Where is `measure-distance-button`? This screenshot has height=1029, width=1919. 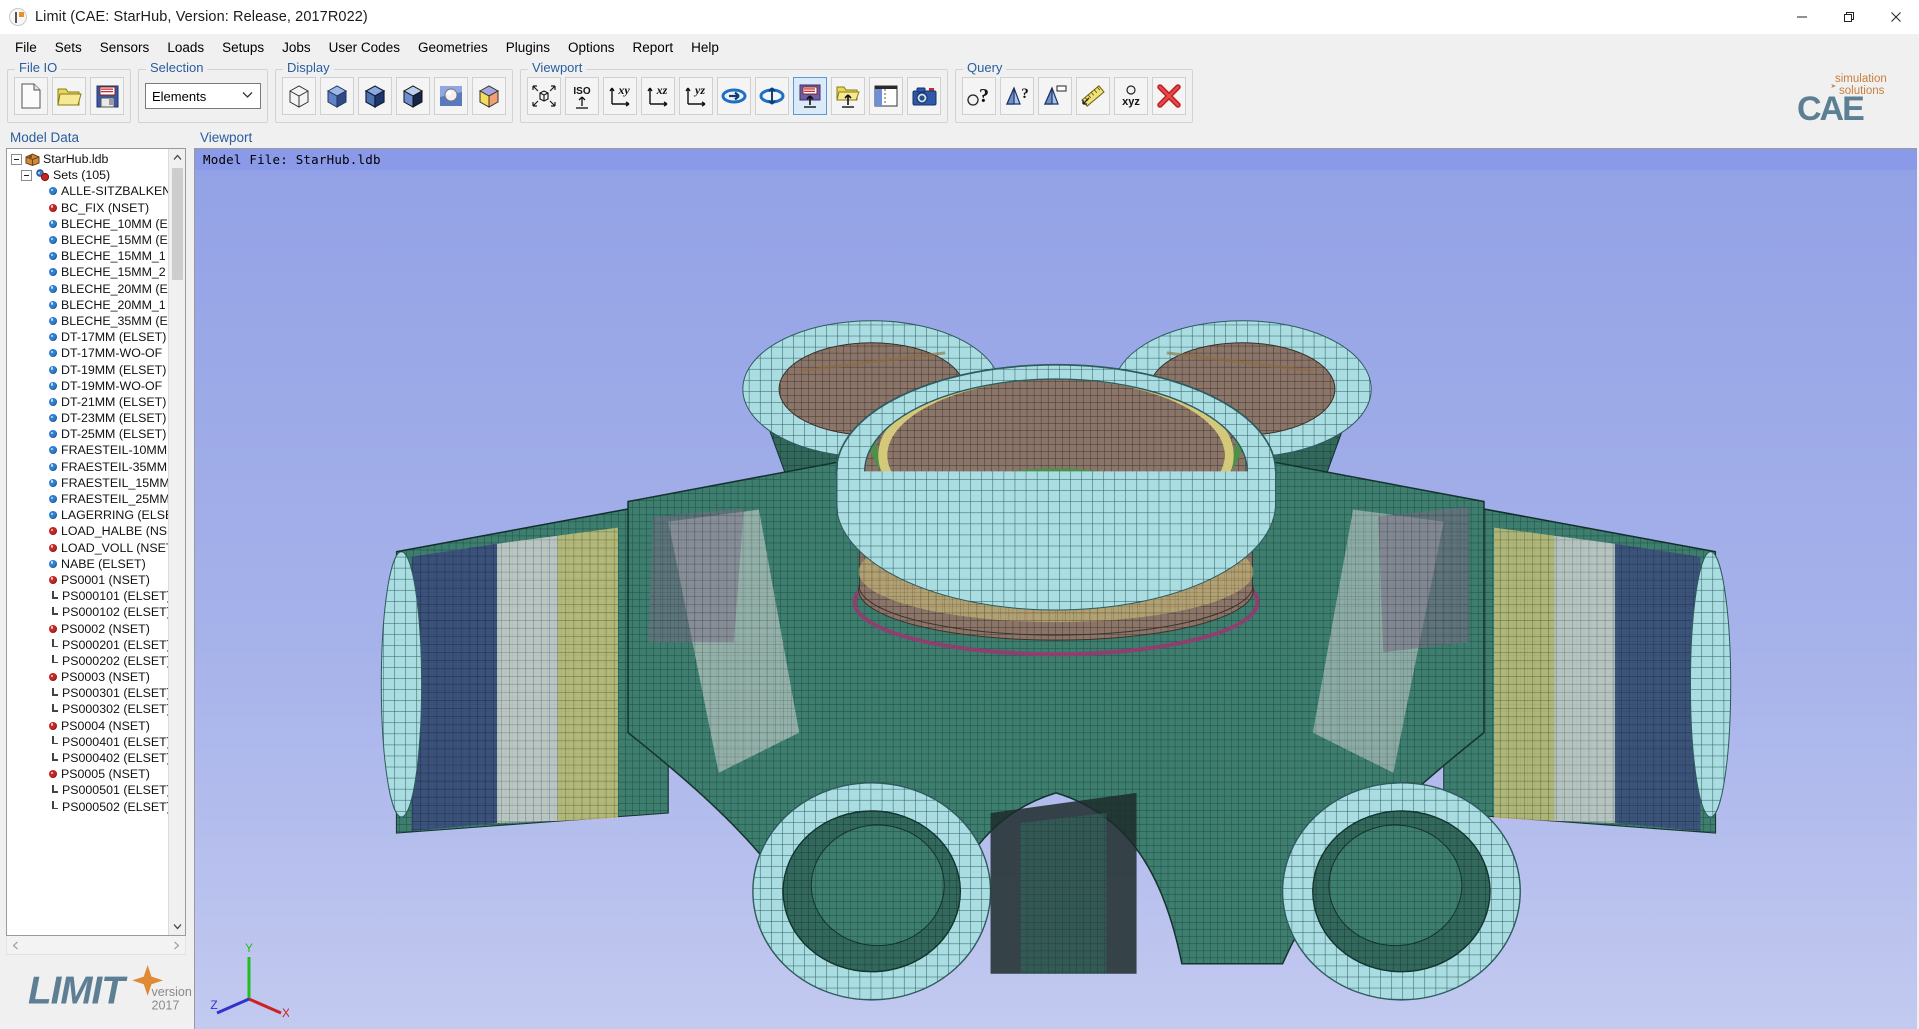
measure-distance-button is located at coordinates (1093, 96).